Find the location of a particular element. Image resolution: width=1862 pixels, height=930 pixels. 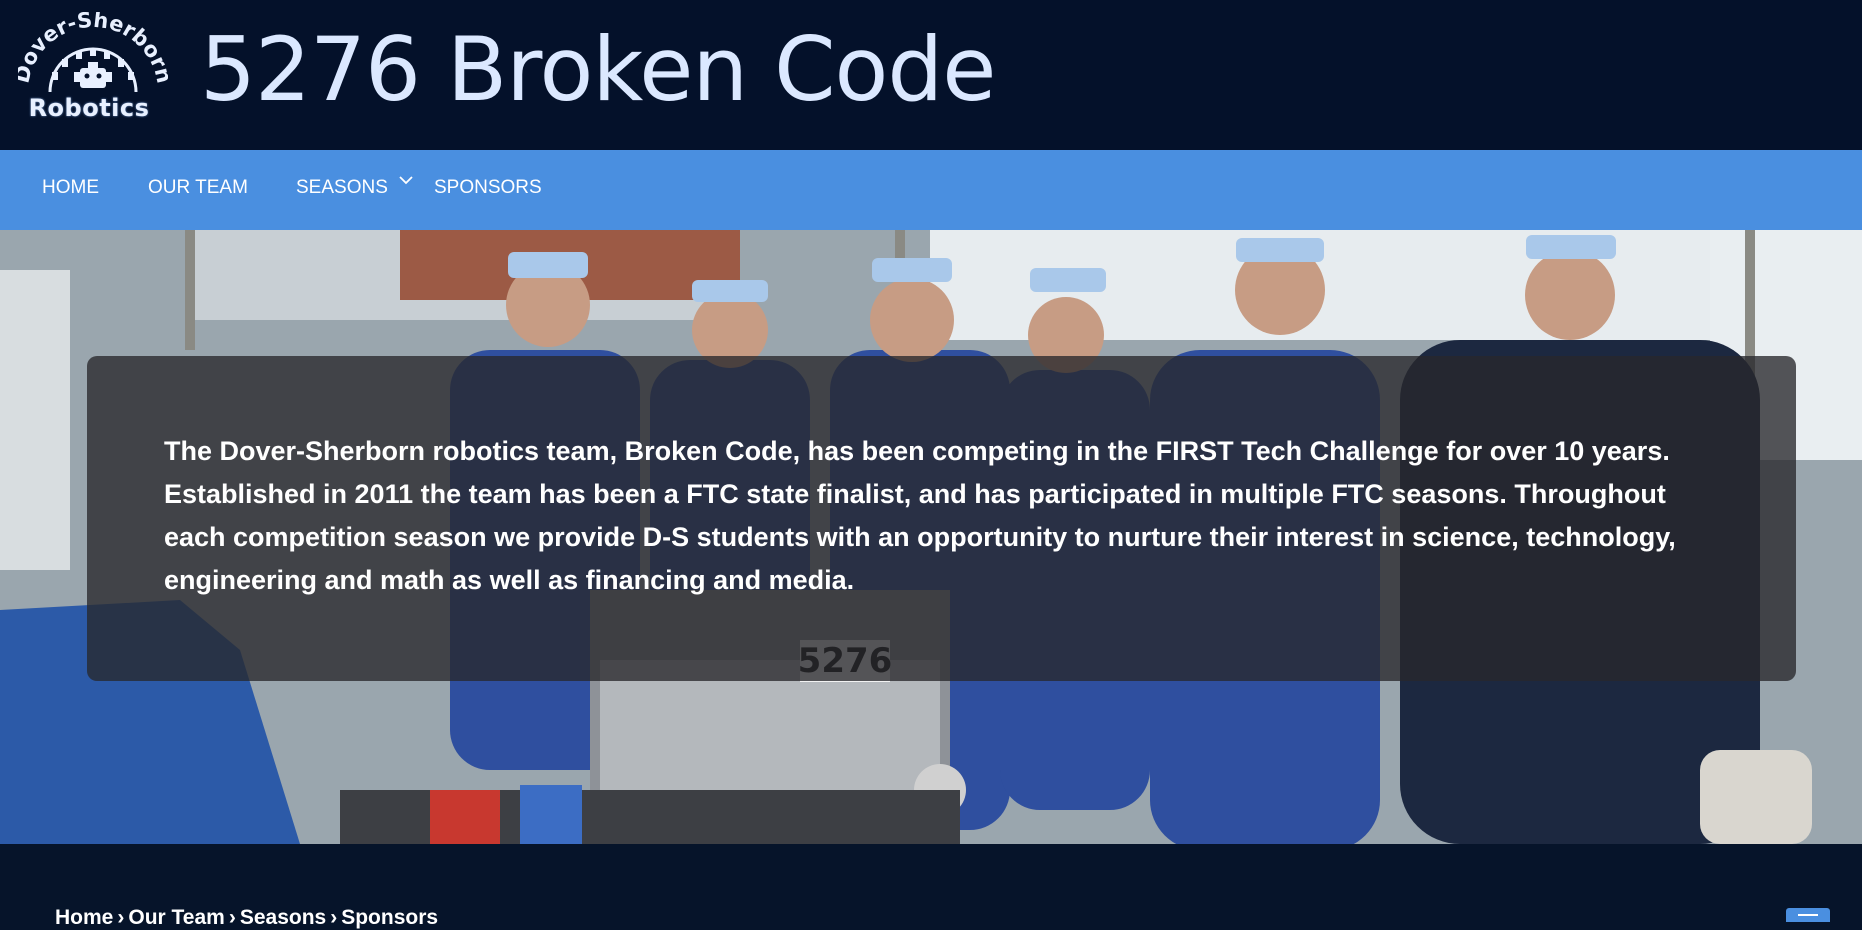

breadcrumb-seasons: Seasons is located at coordinates (283, 917).